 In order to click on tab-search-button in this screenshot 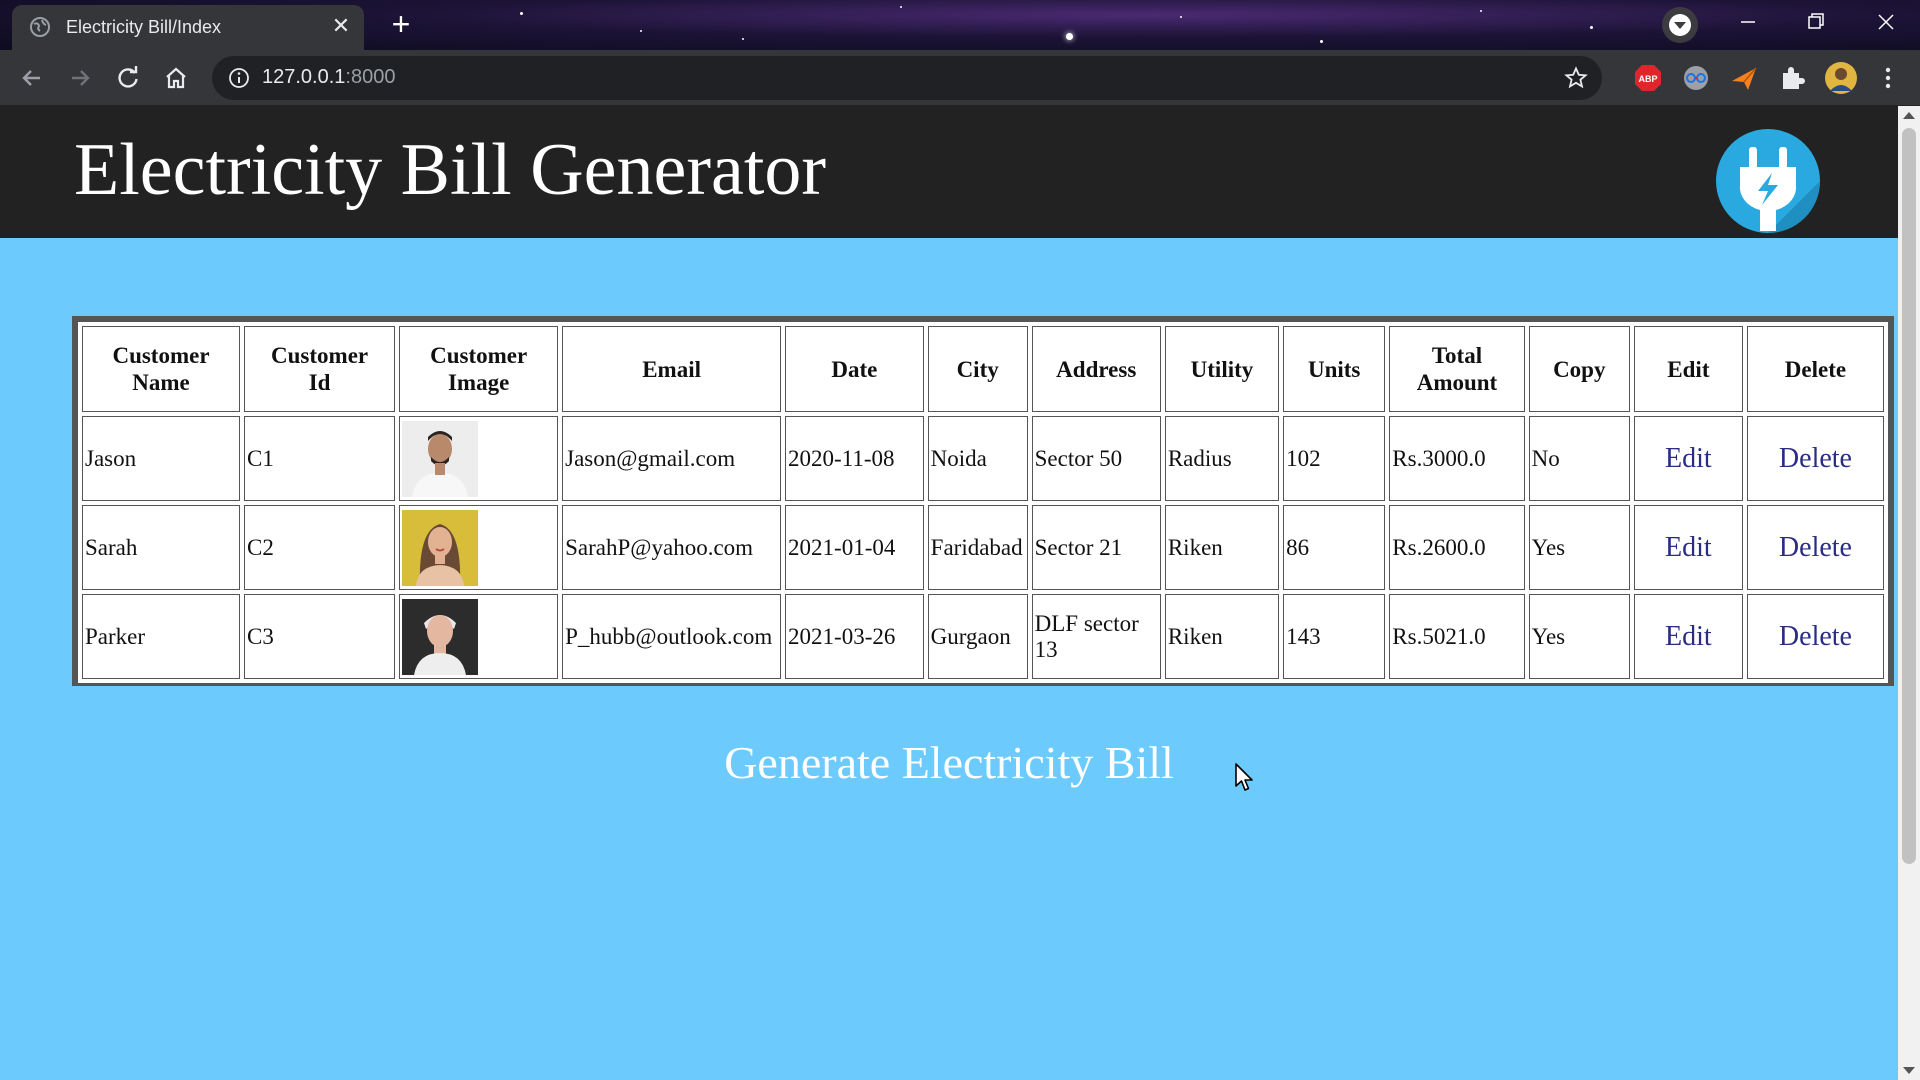, I will do `click(1680, 25)`.